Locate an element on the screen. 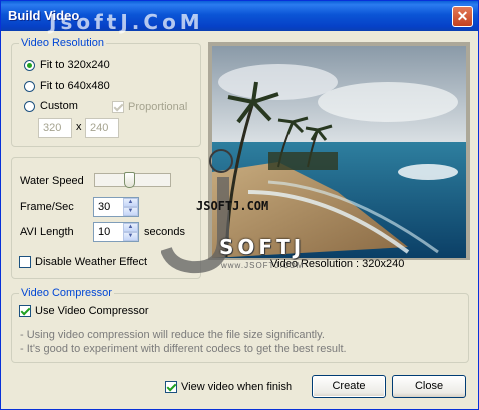 The width and height of the screenshot is (479, 410). radio-fit-320: Fit to 320x240 is located at coordinates (67, 65).